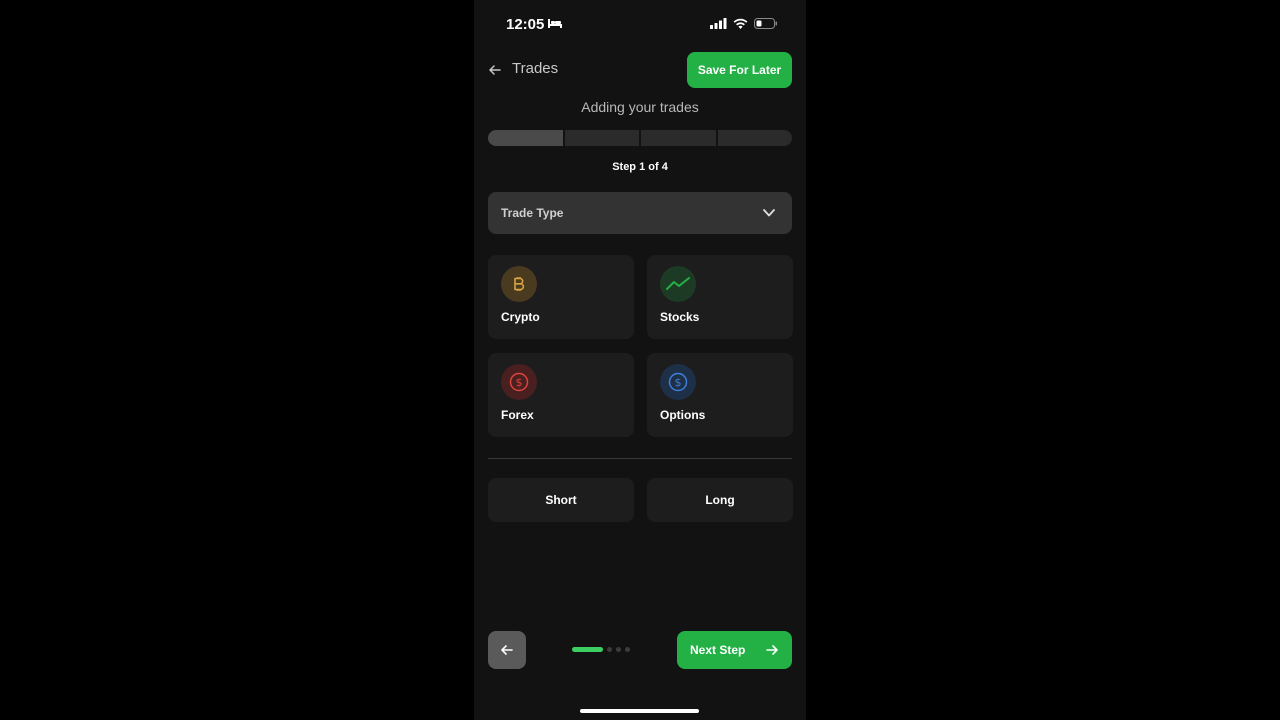 This screenshot has width=1280, height=720. What do you see at coordinates (525, 24) in the screenshot?
I see `status-time: 12:05` at bounding box center [525, 24].